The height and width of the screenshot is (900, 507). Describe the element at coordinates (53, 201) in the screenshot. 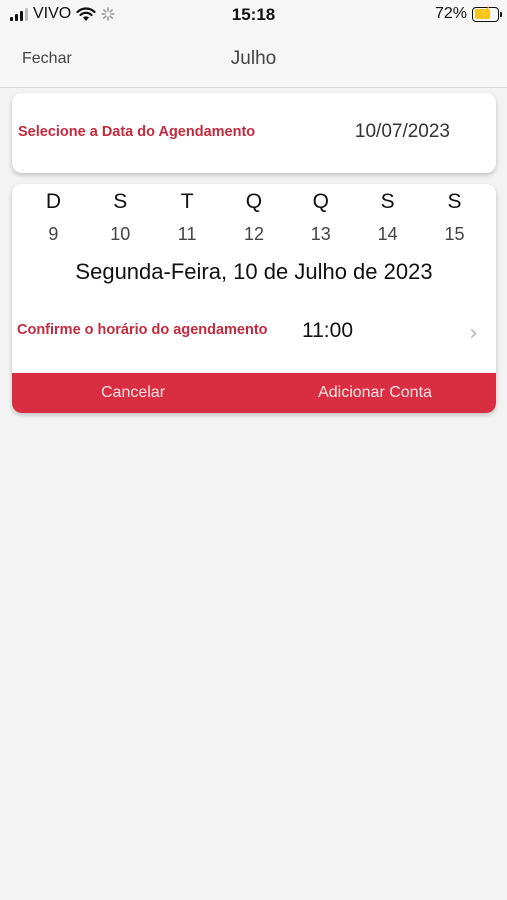

I see `weekday-label: D` at that location.